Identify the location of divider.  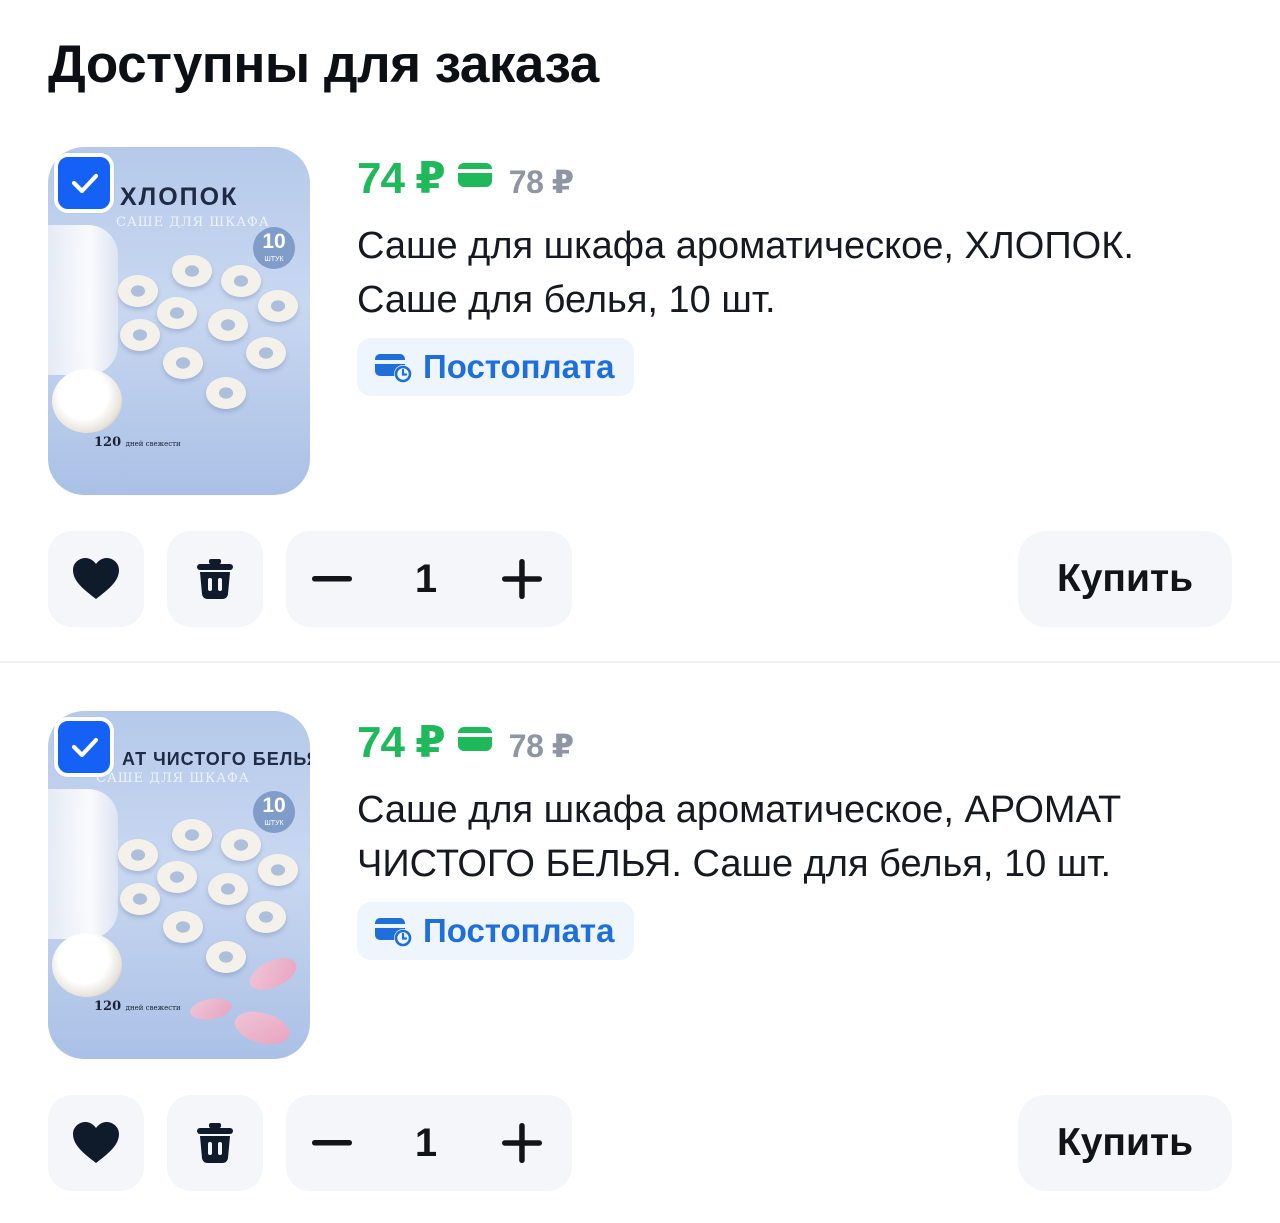
(640, 662).